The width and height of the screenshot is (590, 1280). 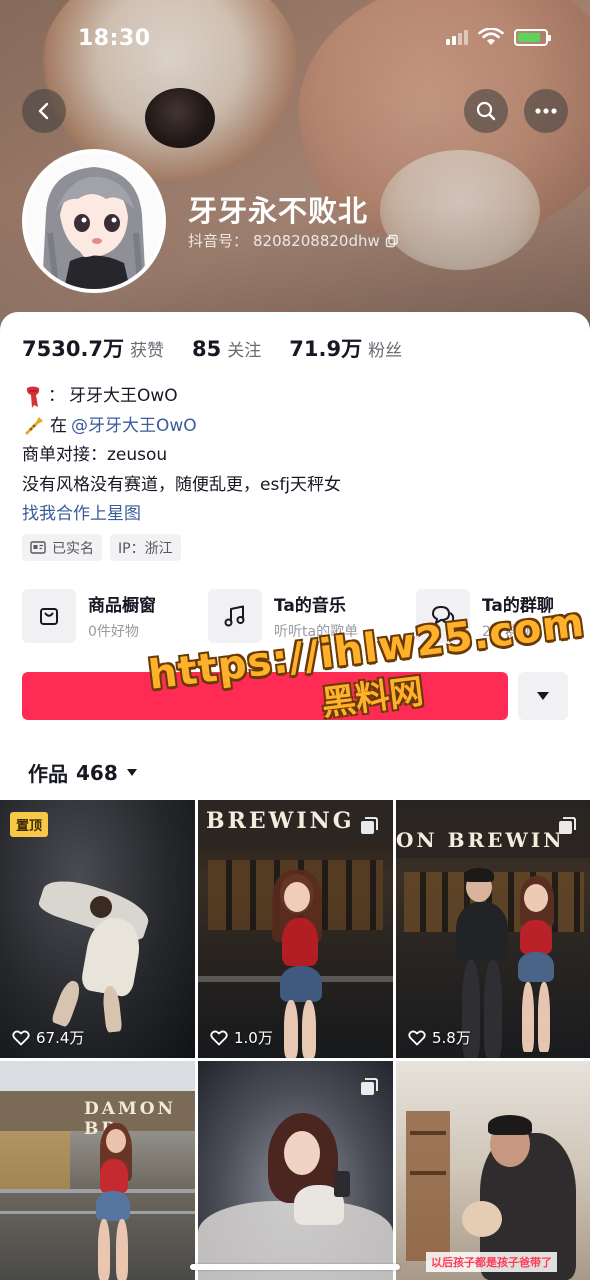 I want to click on tab-works: 作品 468, so click(x=83, y=772).